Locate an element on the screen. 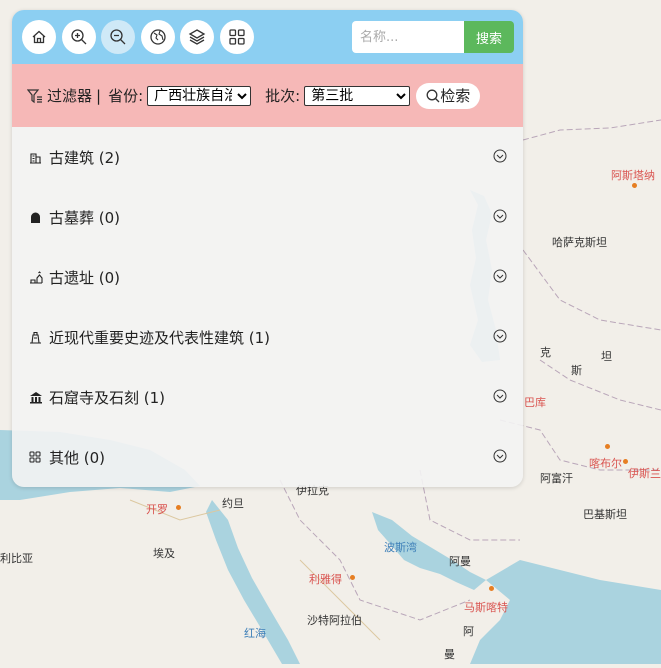 The height and width of the screenshot is (668, 661). map-label-tan: 坦 is located at coordinates (606, 356).